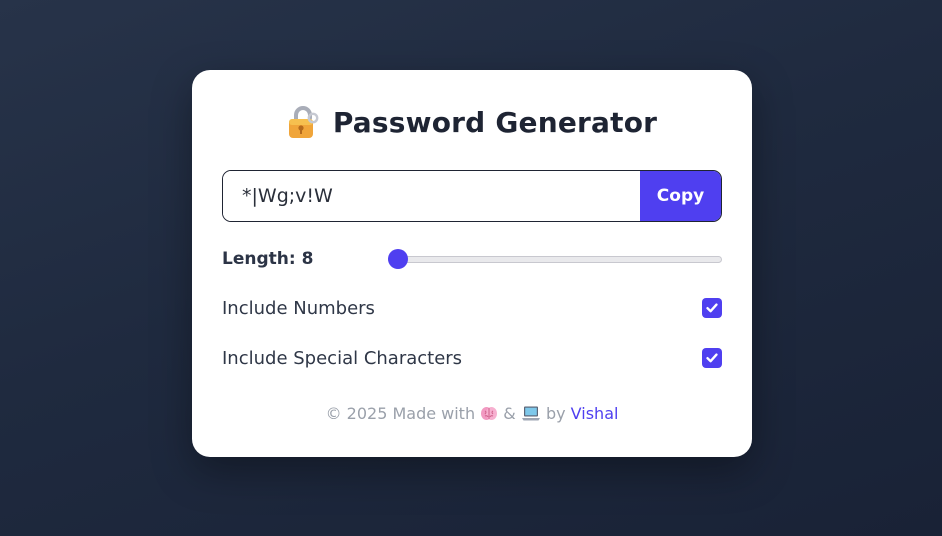 The height and width of the screenshot is (536, 942). I want to click on page-title: Password Generator, so click(495, 122).